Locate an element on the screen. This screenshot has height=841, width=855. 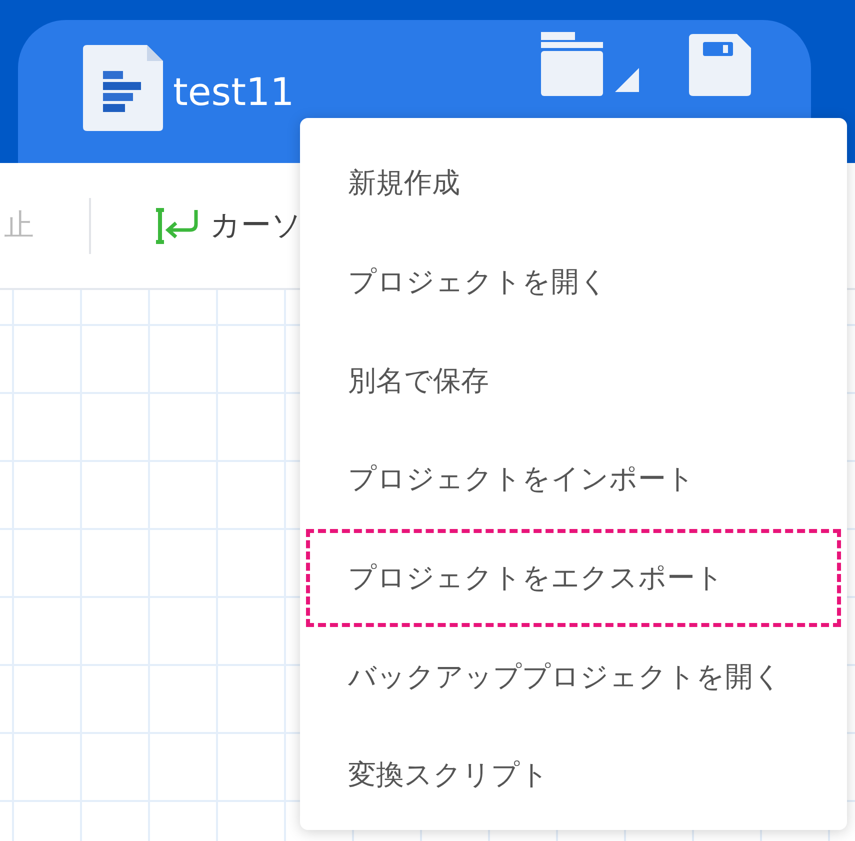
menu-item: プロジェクトをインポート is located at coordinates (573, 479).